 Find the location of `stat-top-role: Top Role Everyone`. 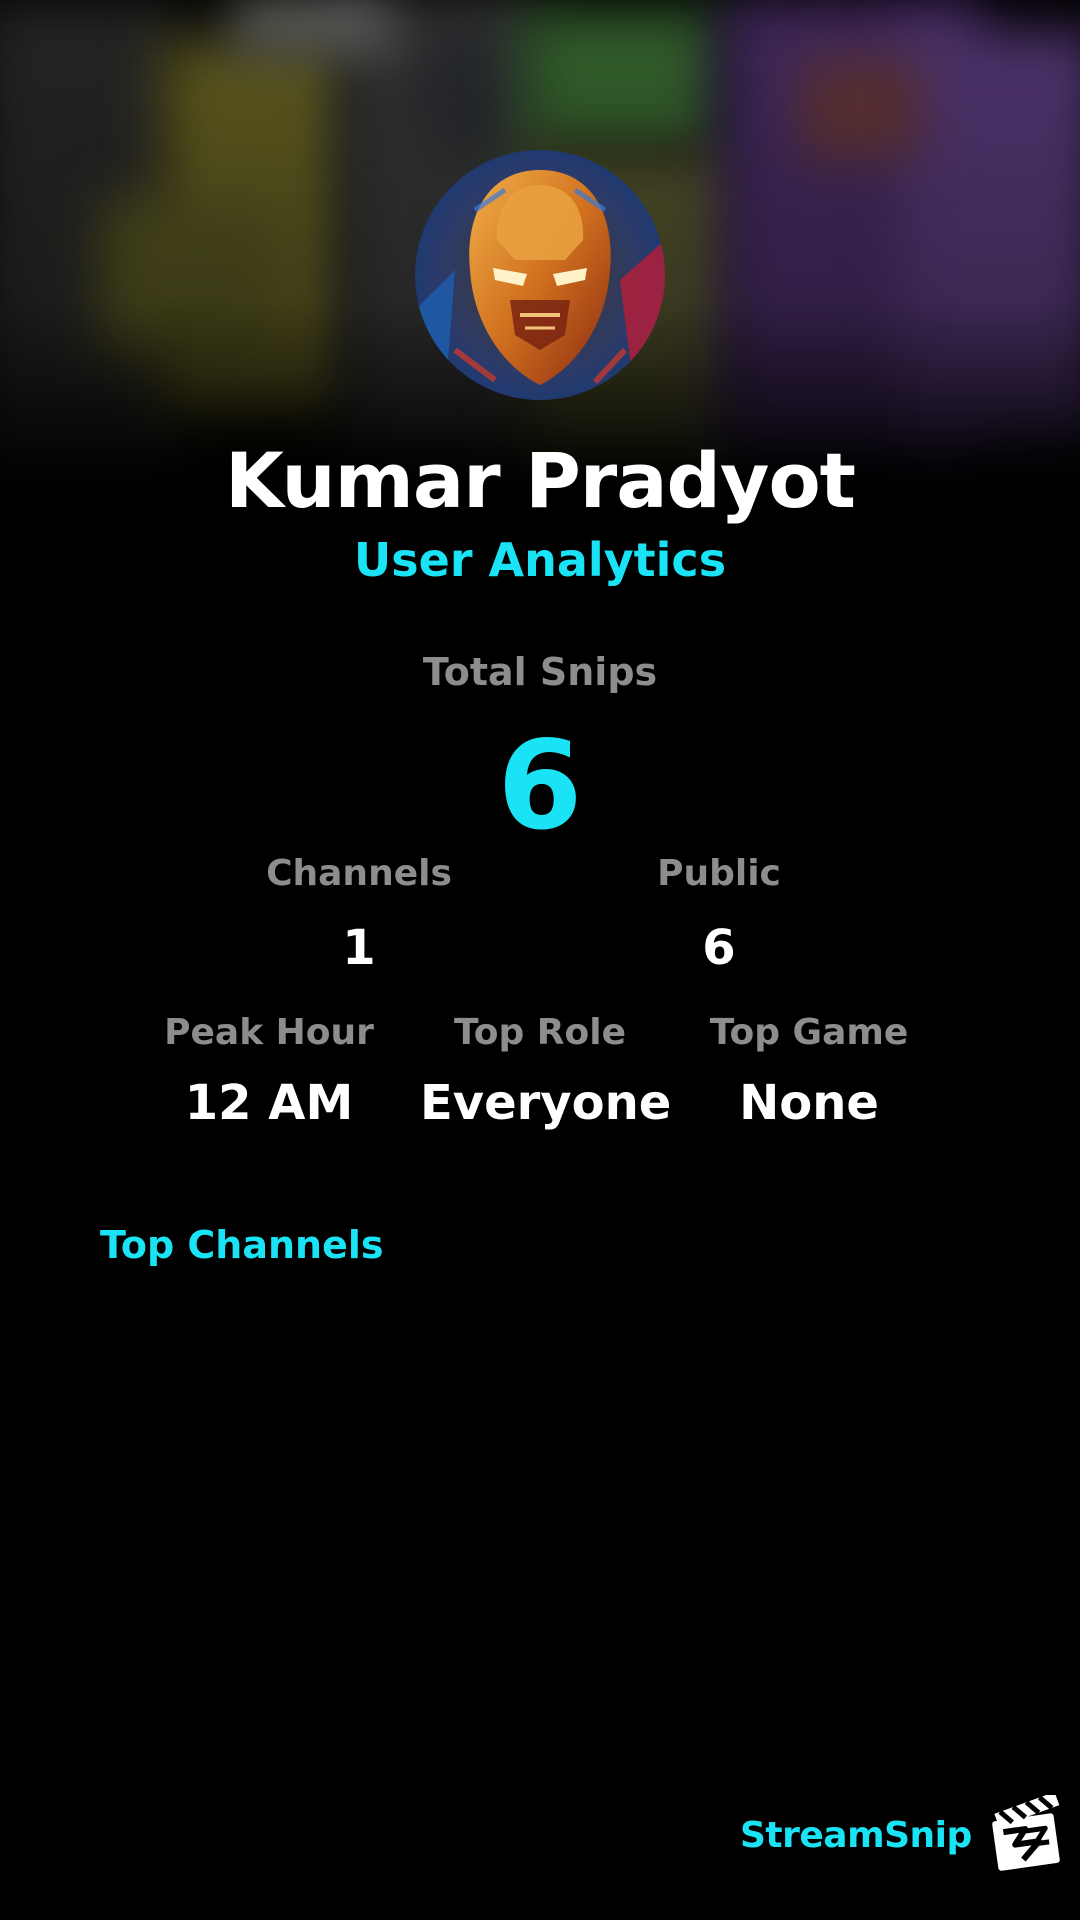

stat-top-role: Top Role Everyone is located at coordinates (546, 1071).